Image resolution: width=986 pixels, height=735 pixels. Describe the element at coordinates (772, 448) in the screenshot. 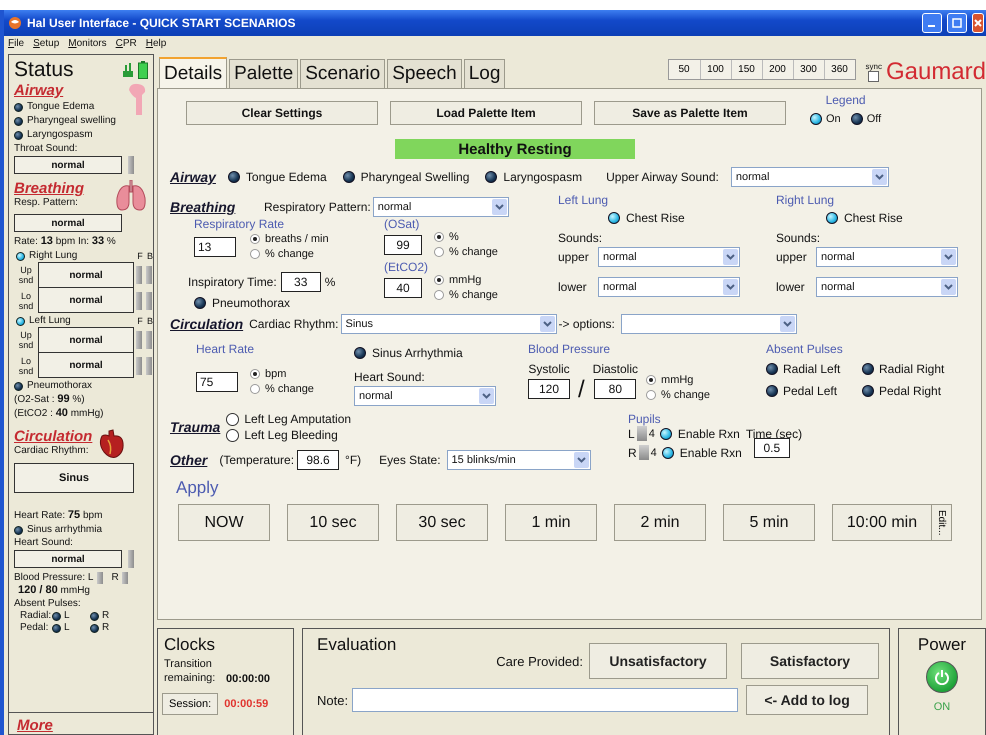

I see `input-field: 0.5` at that location.